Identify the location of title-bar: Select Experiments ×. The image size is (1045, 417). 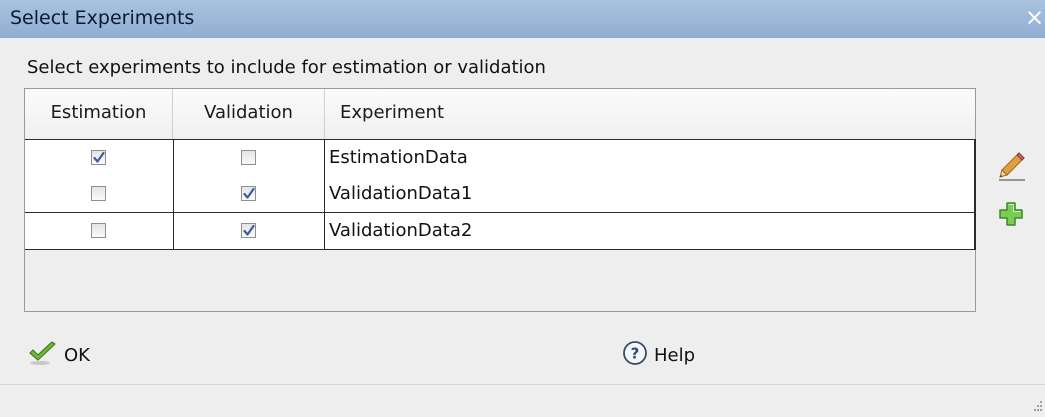
(522, 19).